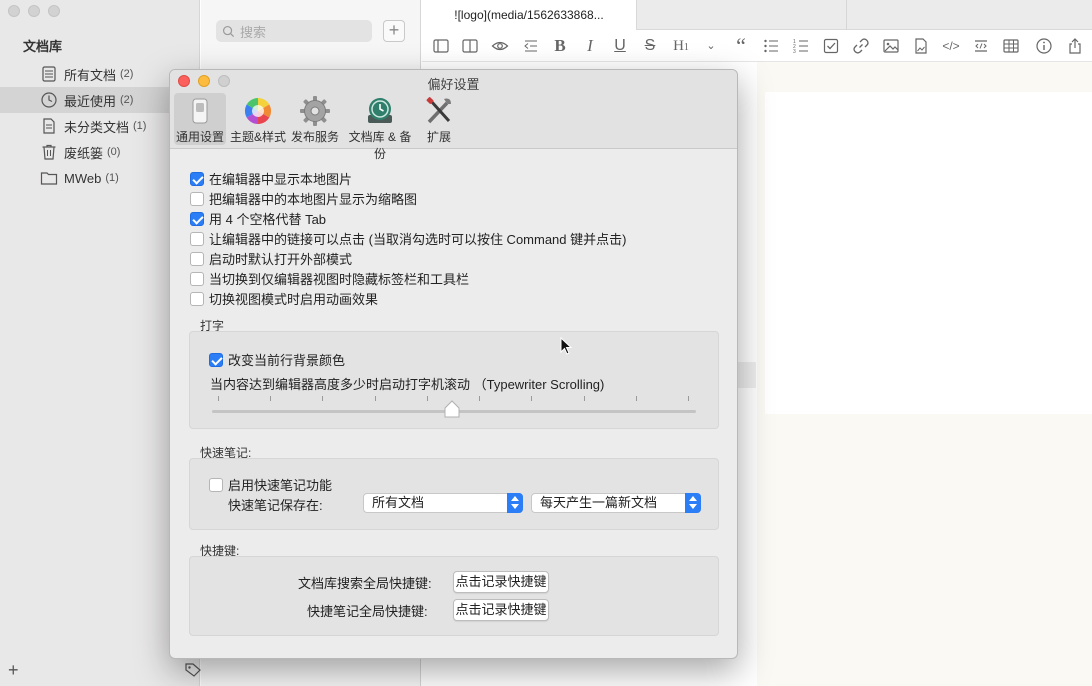  I want to click on trash-icon, so click(49, 152).